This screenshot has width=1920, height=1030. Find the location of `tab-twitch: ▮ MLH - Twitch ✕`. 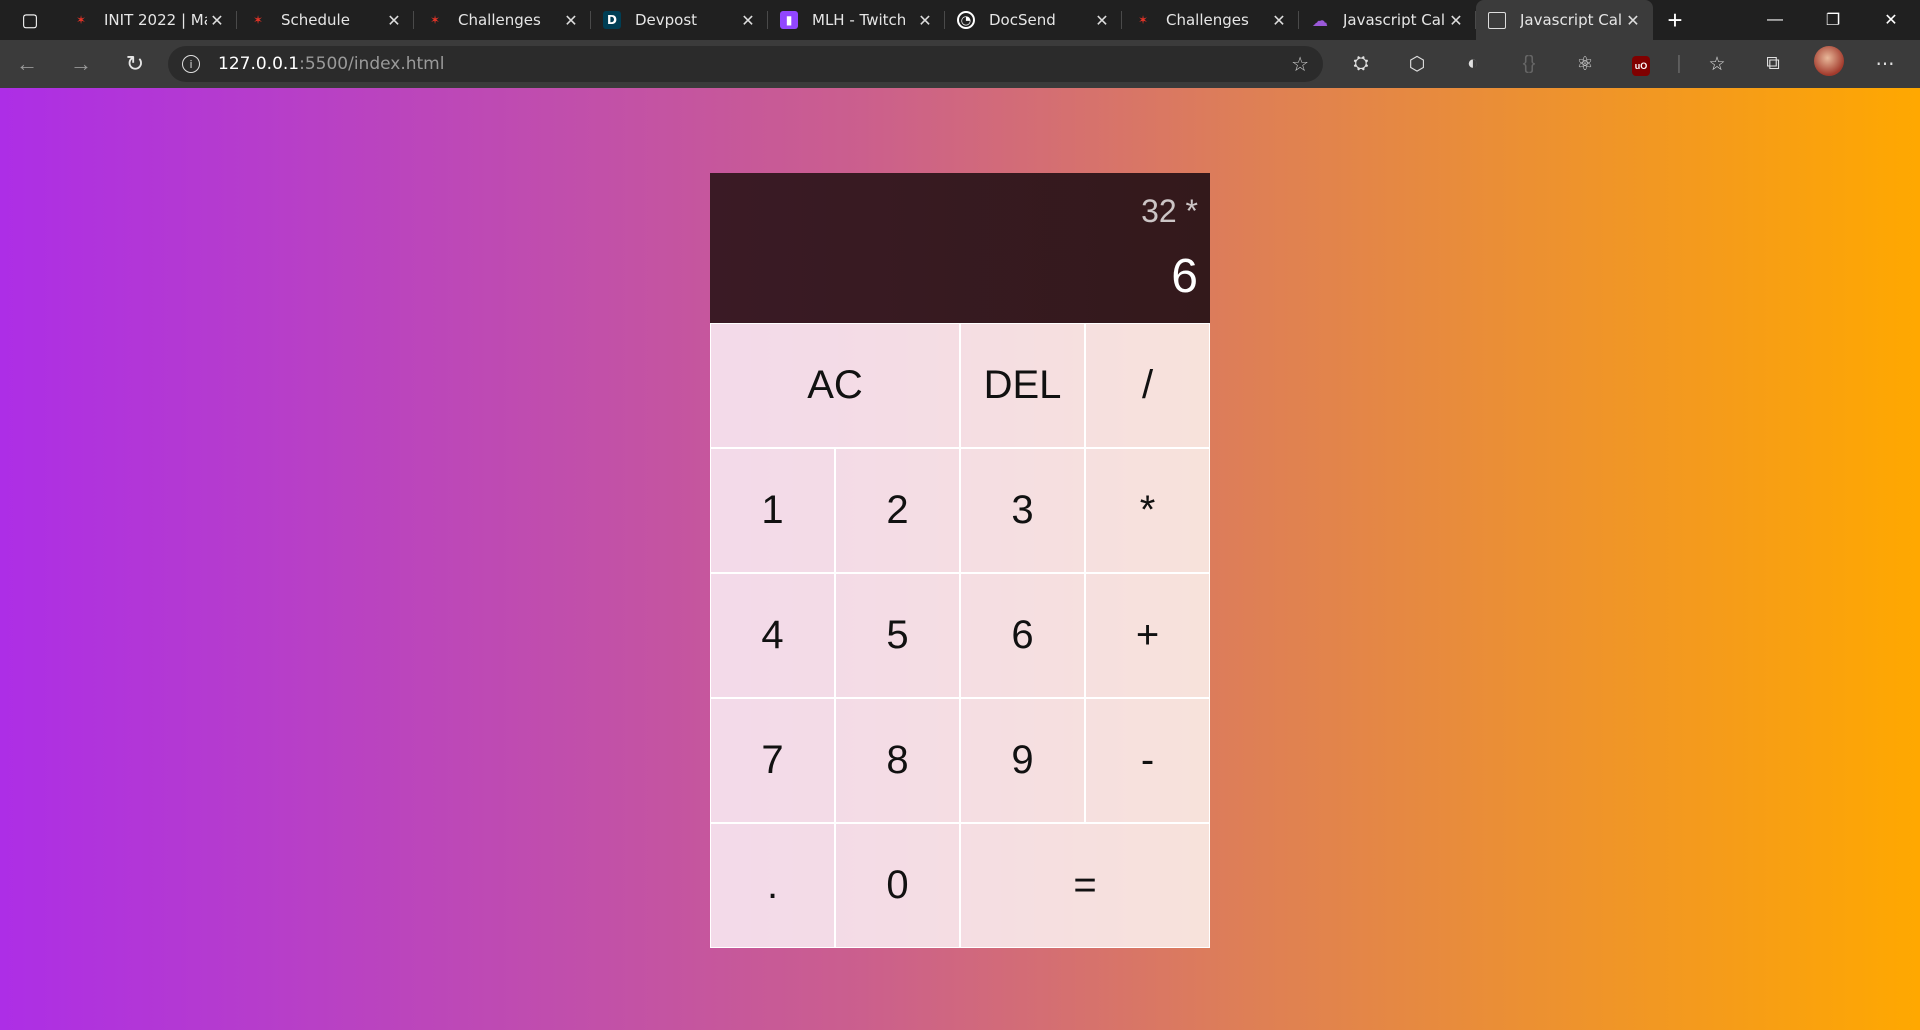

tab-twitch: ▮ MLH - Twitch ✕ is located at coordinates (856, 20).